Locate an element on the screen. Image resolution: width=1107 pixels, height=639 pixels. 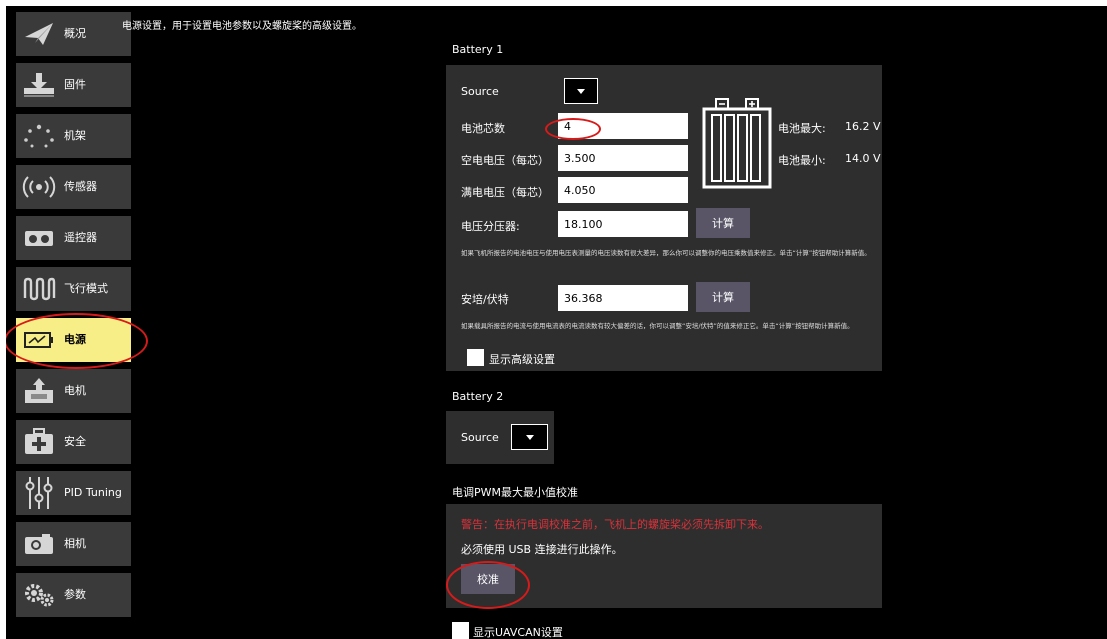
sidebar-item-label: 电源 is located at coordinates (75, 339).